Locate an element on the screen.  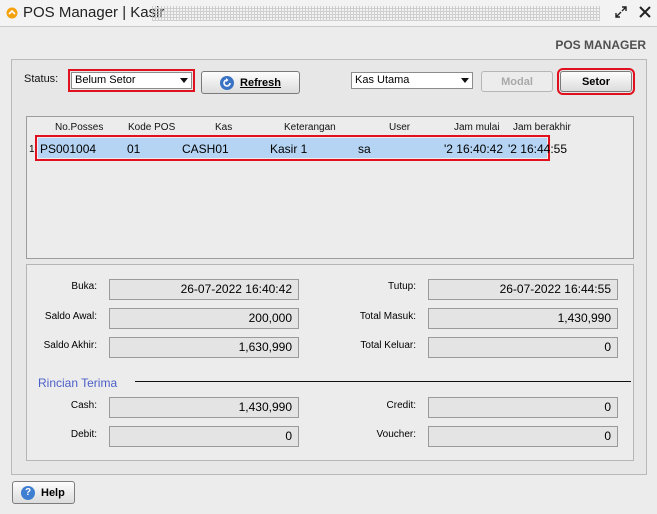
credit-label: Credit: is located at coordinates (401, 405).